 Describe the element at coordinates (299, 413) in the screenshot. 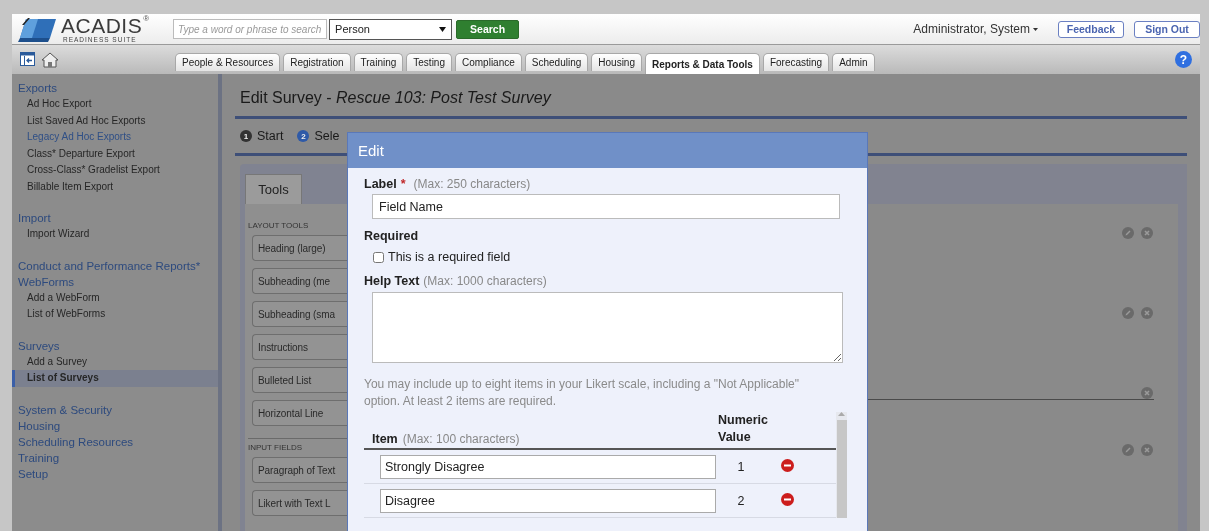

I see `tool-button: Horizontal Line` at that location.